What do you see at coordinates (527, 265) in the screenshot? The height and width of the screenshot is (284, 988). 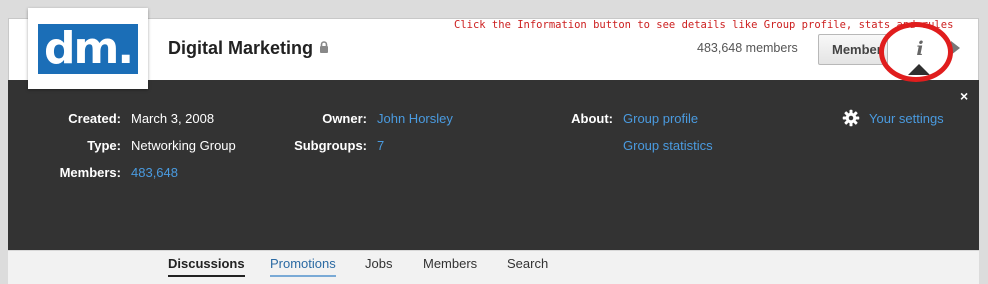 I see `tab-search: Search` at bounding box center [527, 265].